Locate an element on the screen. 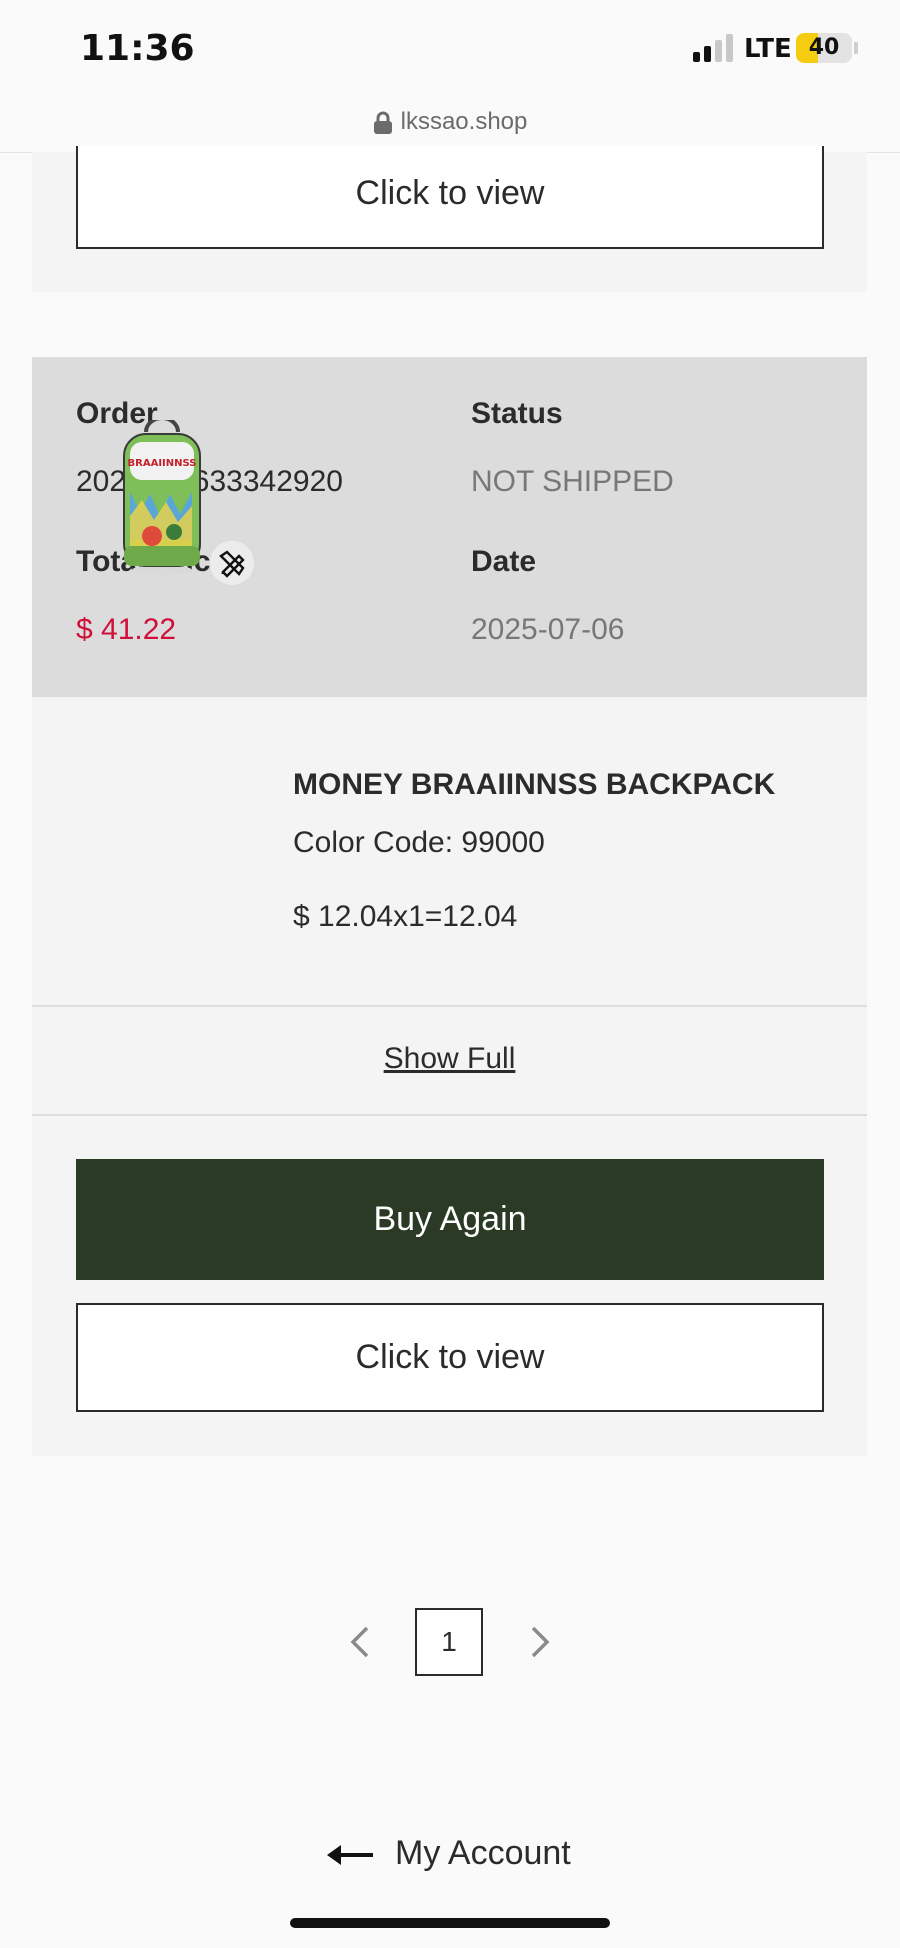  total-price-value: $ 41.22 is located at coordinates (126, 629).